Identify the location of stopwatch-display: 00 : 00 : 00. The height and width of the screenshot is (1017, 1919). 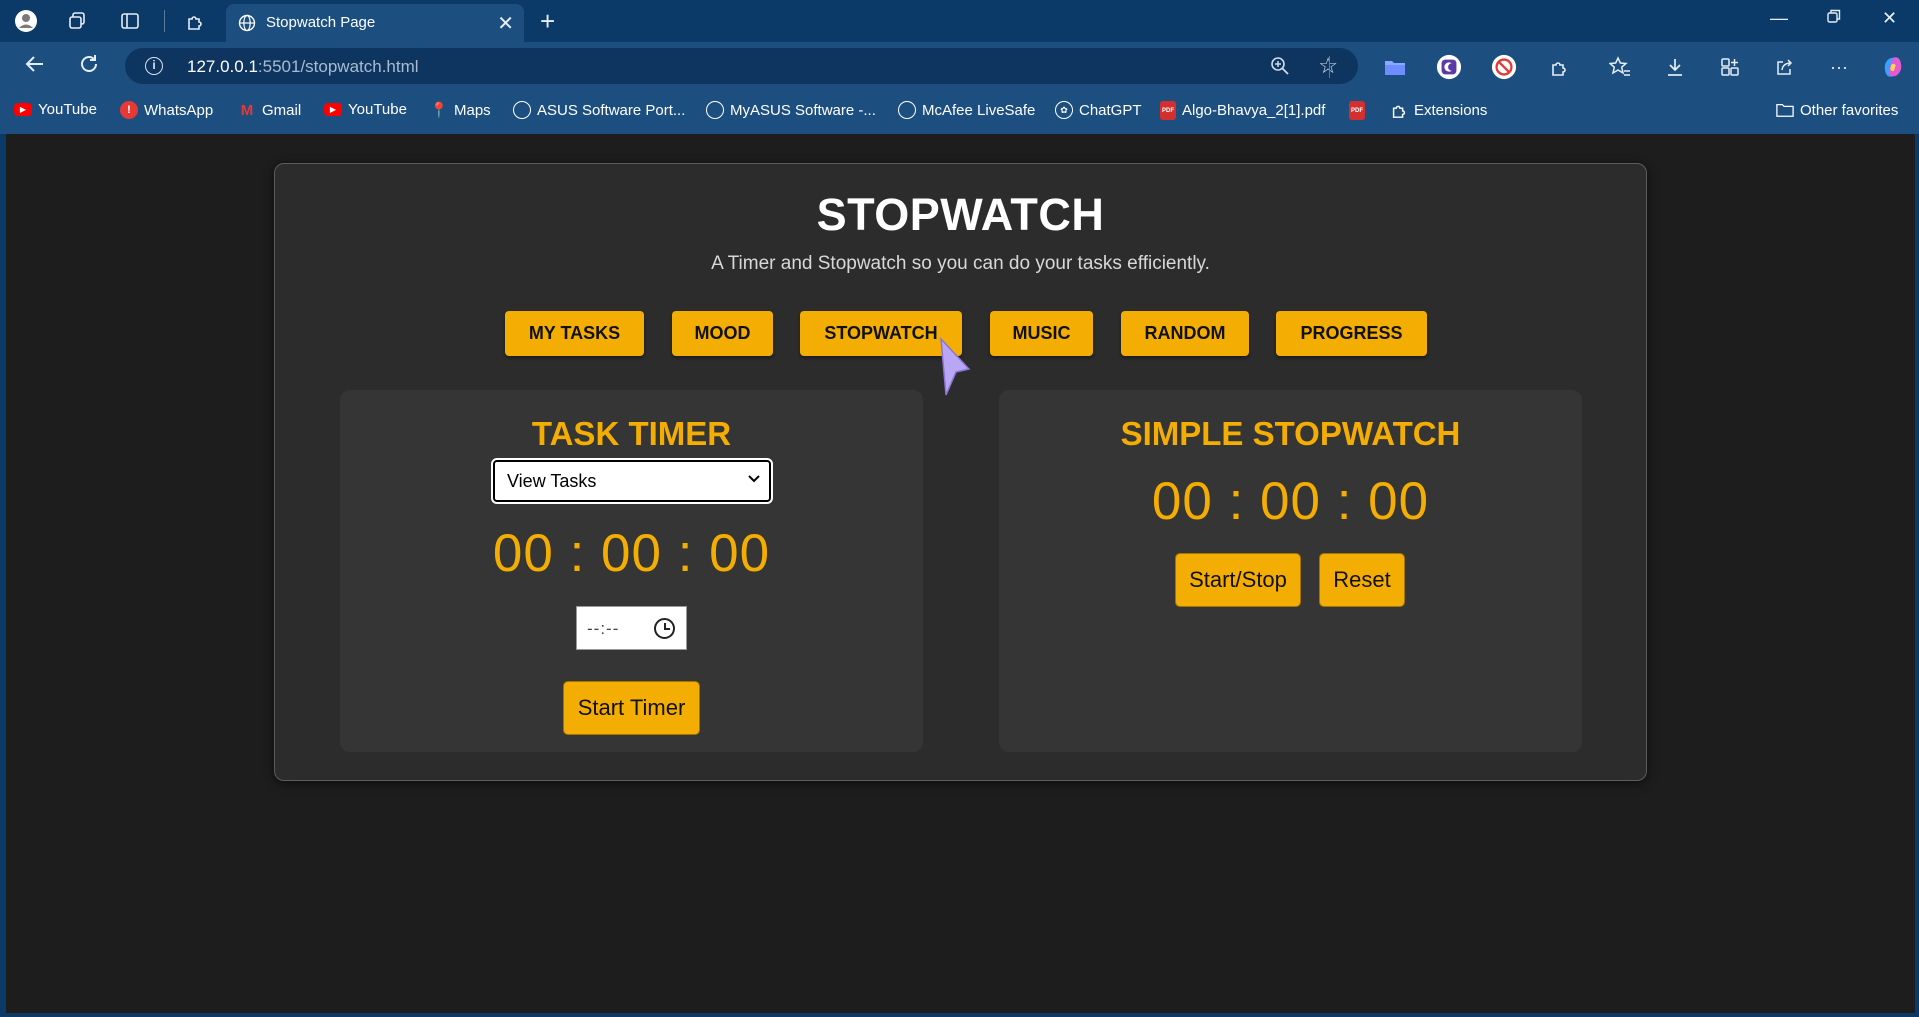
(1290, 501).